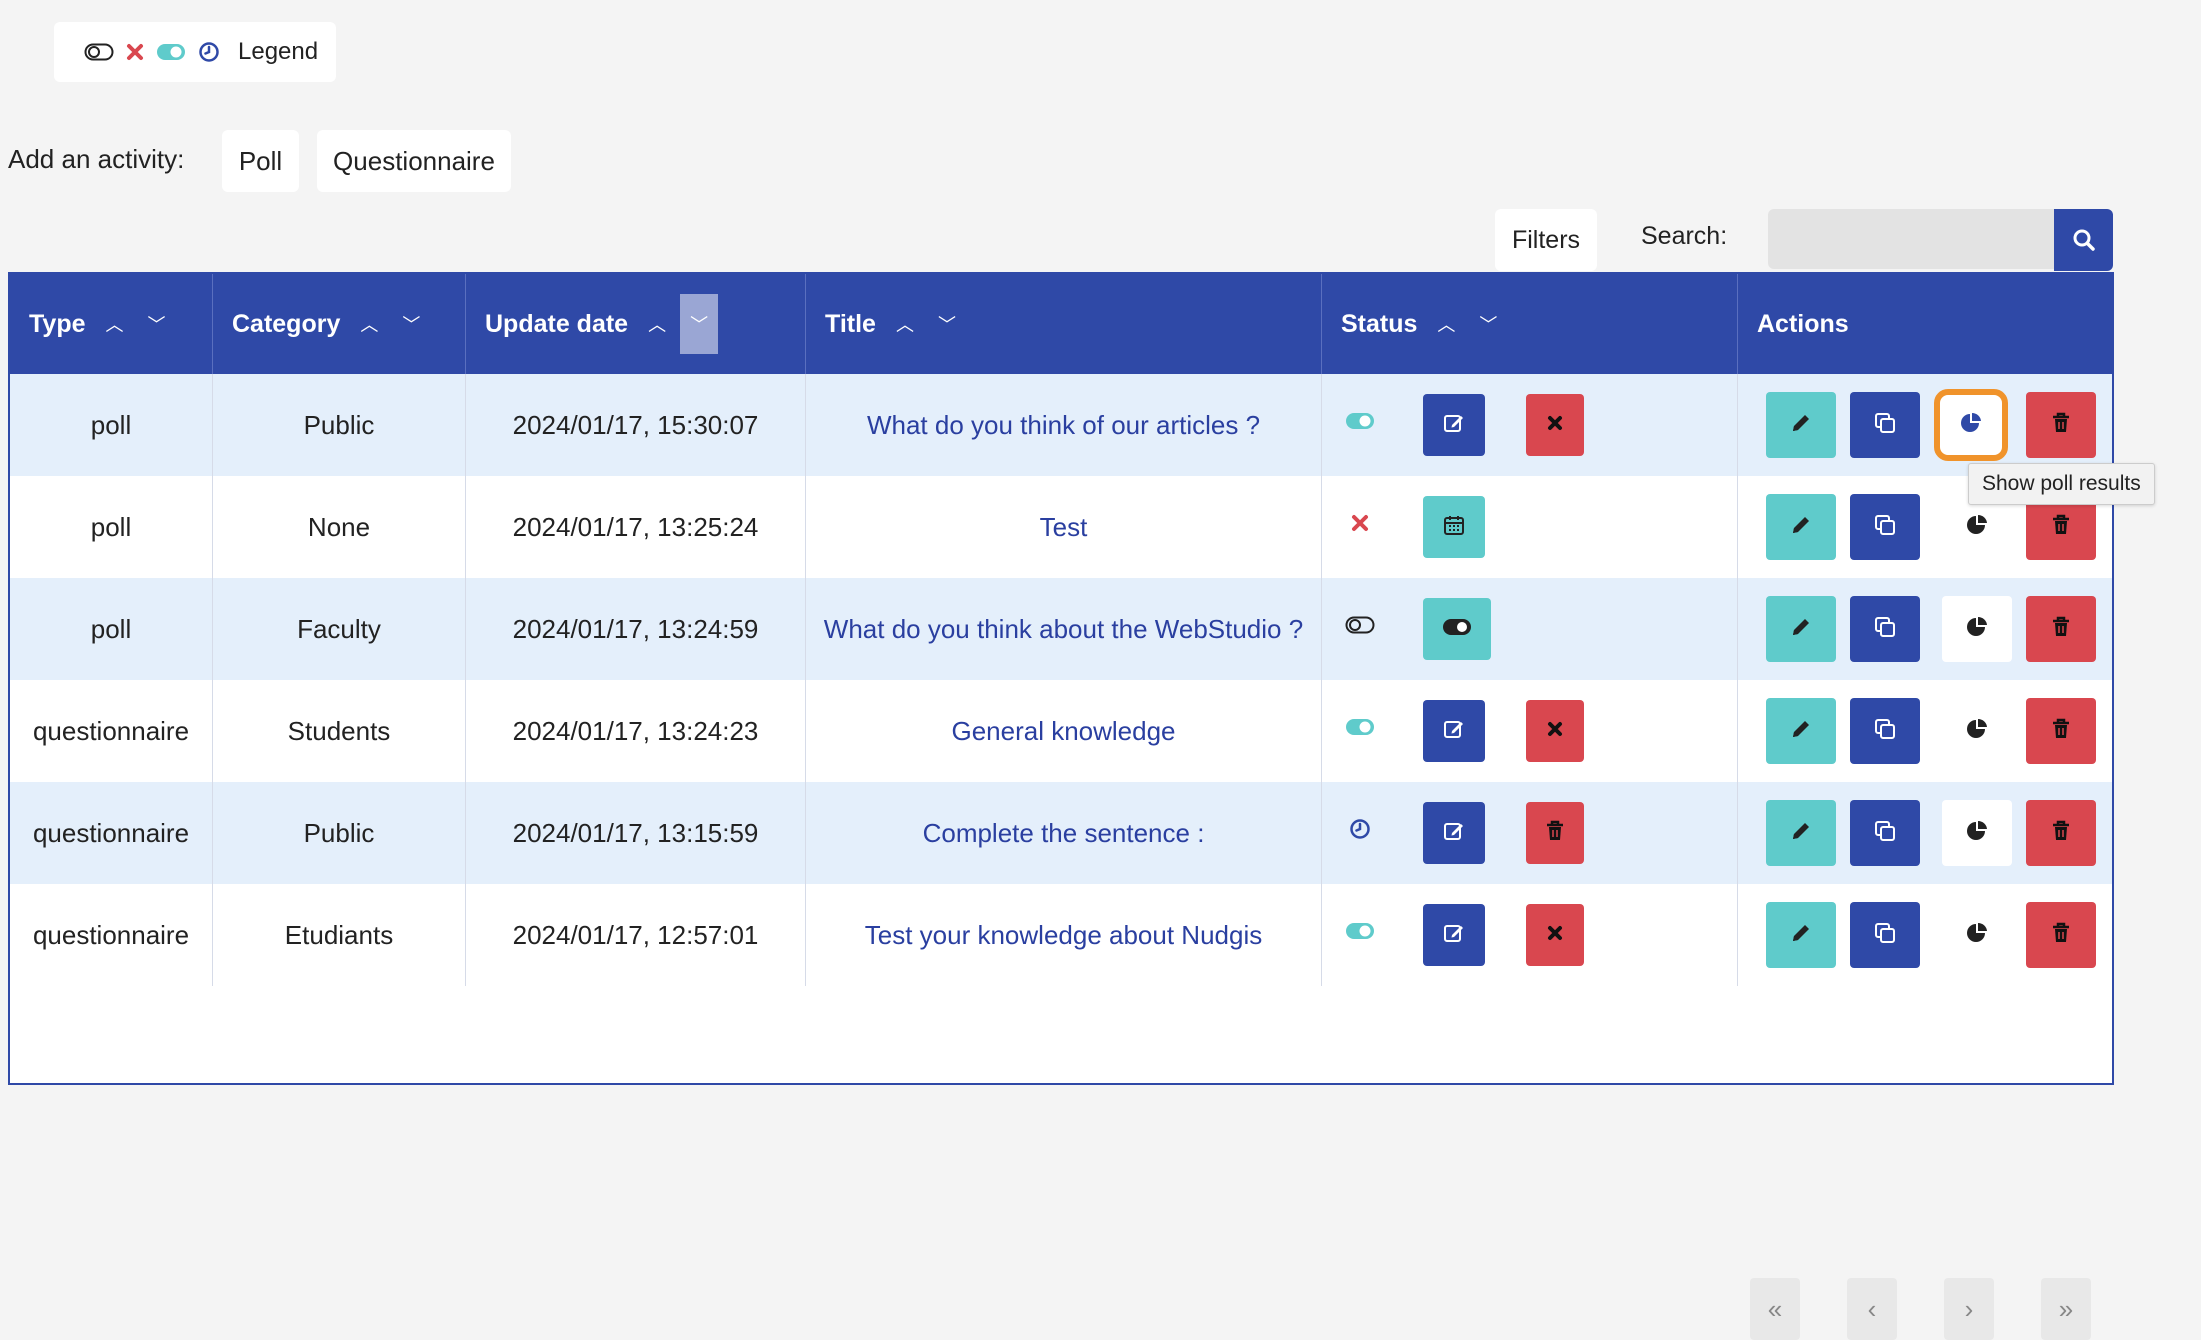 The image size is (2201, 1340). Describe the element at coordinates (1969, 1309) in the screenshot. I see `next-page-button: ›` at that location.